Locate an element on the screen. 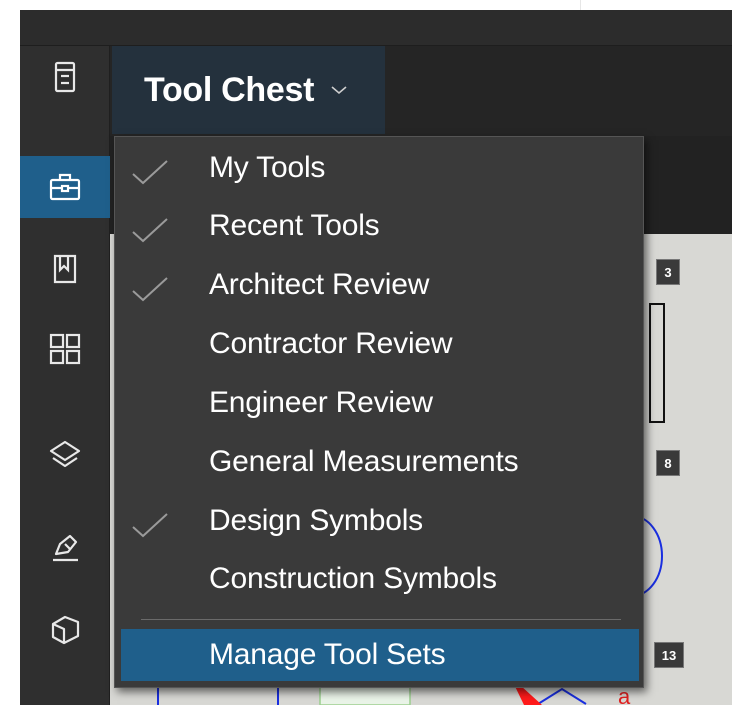 This screenshot has width=732, height=705. topbar-divider is located at coordinates (580, 5).